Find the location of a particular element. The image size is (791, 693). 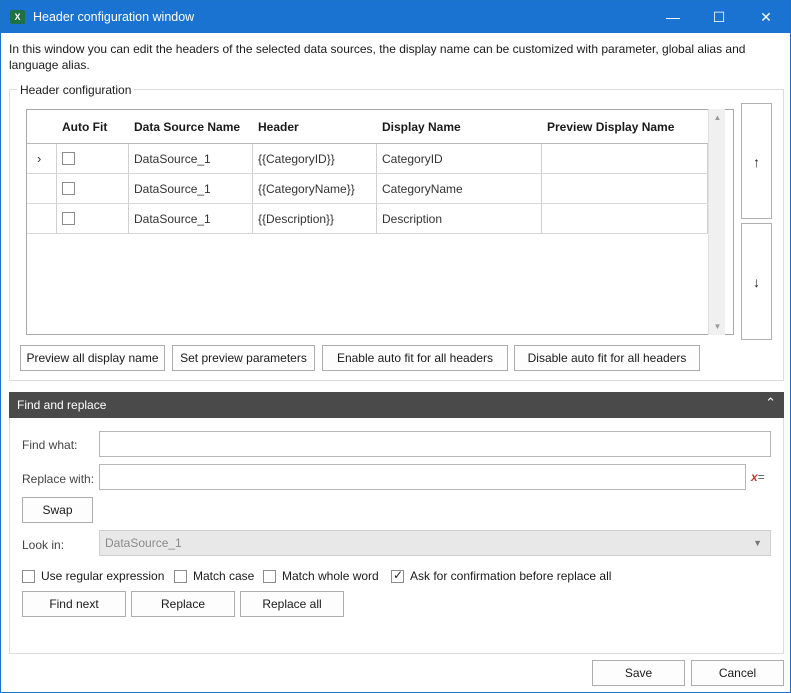

set-preview-parameters-button: Set preview parameters is located at coordinates (243, 358).